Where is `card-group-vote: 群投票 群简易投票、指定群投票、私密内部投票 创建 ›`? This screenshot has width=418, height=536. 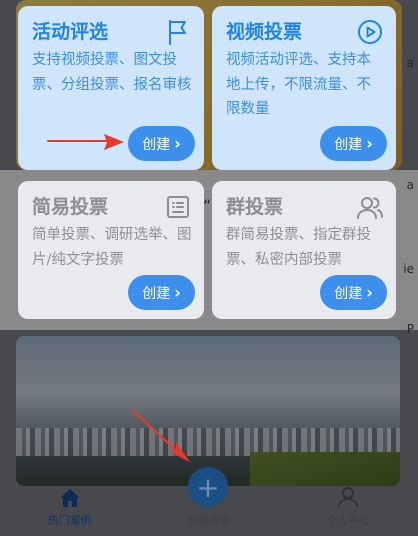 card-group-vote: 群投票 群简易投票、指定群投票、私密内部投票 创建 › is located at coordinates (304, 250).